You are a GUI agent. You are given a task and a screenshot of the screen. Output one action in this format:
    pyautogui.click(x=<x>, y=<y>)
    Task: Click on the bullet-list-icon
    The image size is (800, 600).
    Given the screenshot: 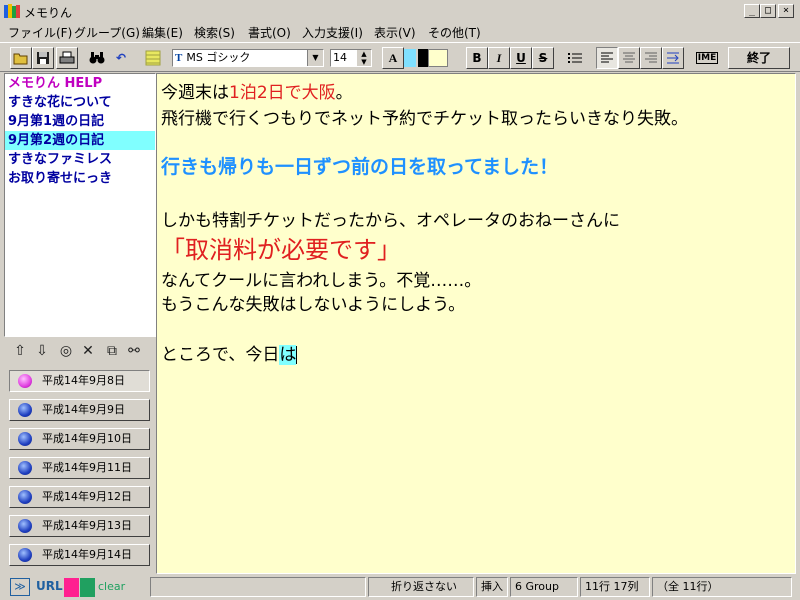 What is the action you would take?
    pyautogui.click(x=575, y=58)
    